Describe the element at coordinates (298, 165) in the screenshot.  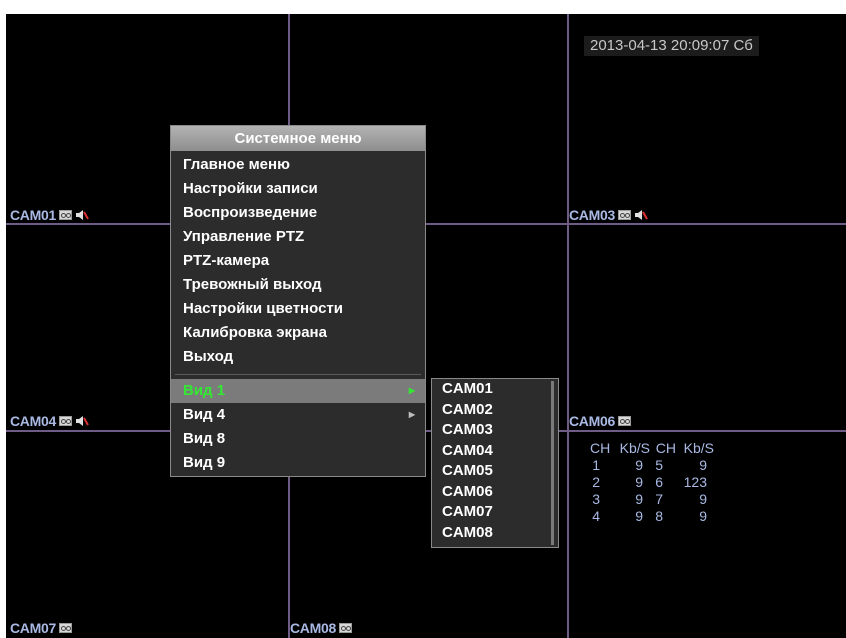
I see `menu-item-main-menu: Главное меню` at that location.